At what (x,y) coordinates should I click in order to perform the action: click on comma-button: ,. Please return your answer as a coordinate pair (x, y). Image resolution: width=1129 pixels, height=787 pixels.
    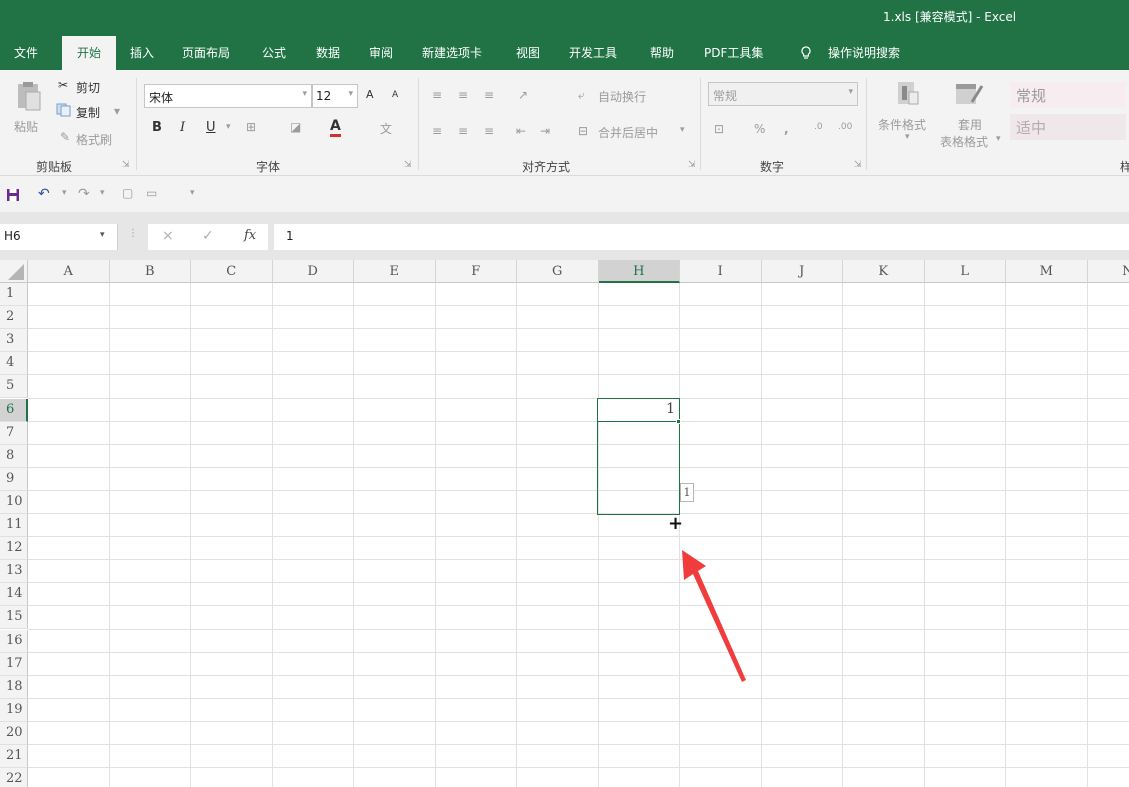
    Looking at the image, I should click on (786, 129).